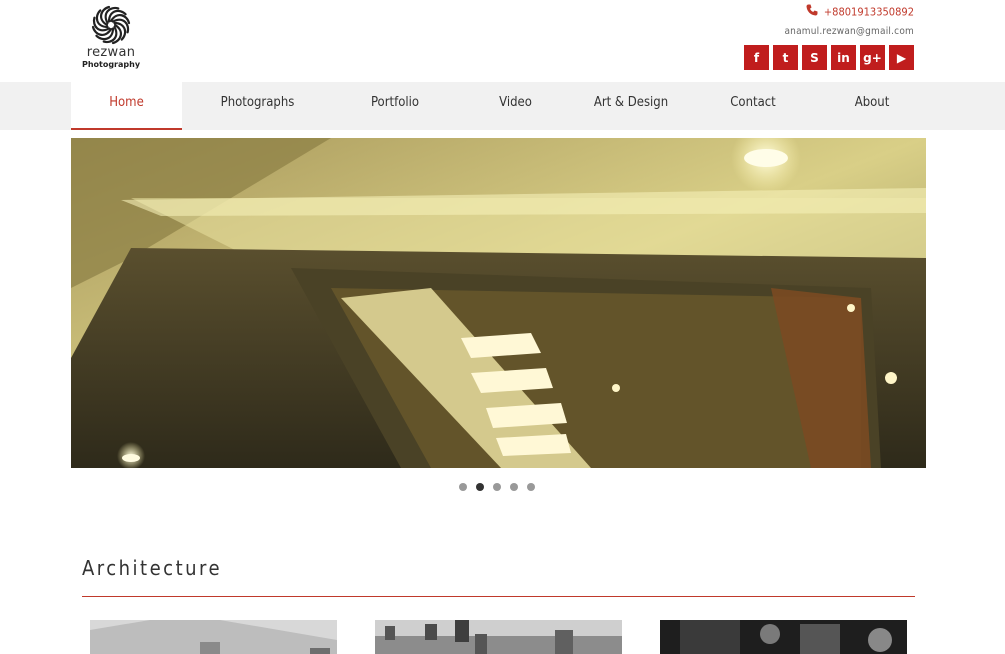 This screenshot has height=654, width=1005. I want to click on slider-dot-active, so click(480, 487).